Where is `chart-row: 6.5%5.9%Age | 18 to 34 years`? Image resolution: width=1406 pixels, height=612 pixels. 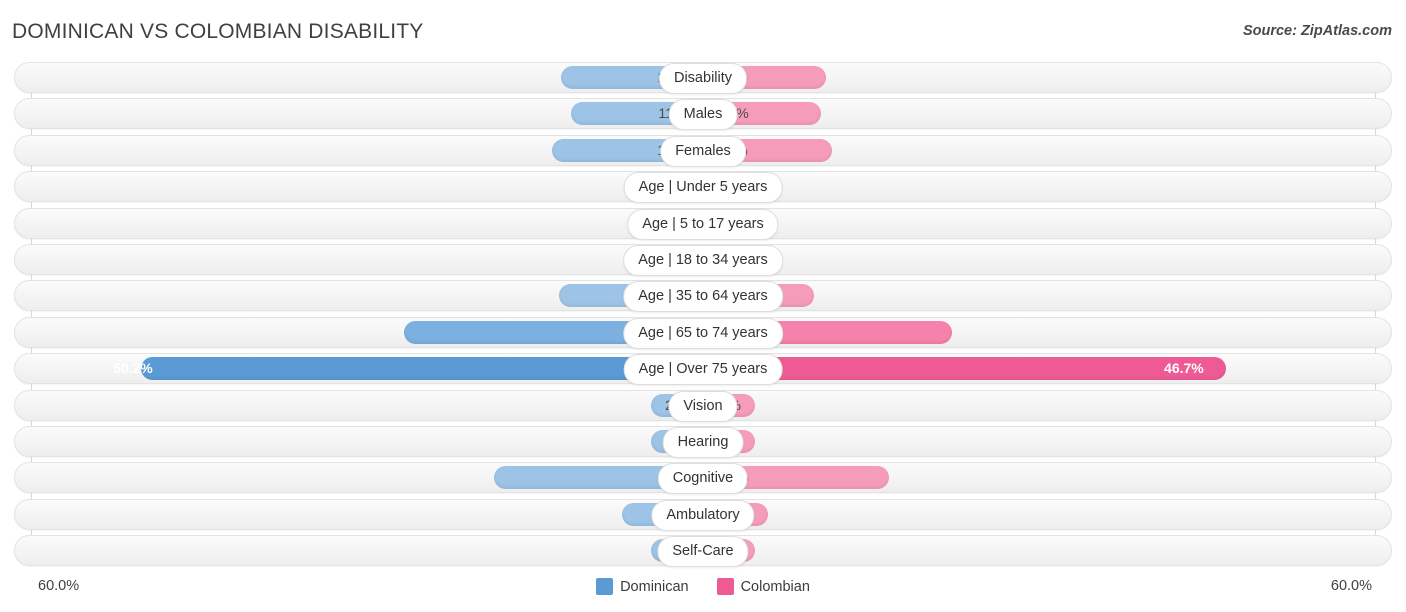
chart-row: 6.5%5.9%Age | 18 to 34 years is located at coordinates (703, 259).